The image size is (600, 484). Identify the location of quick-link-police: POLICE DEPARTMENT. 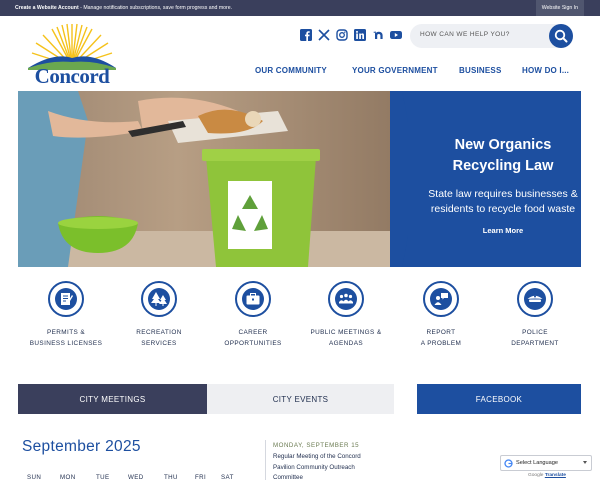
(535, 315).